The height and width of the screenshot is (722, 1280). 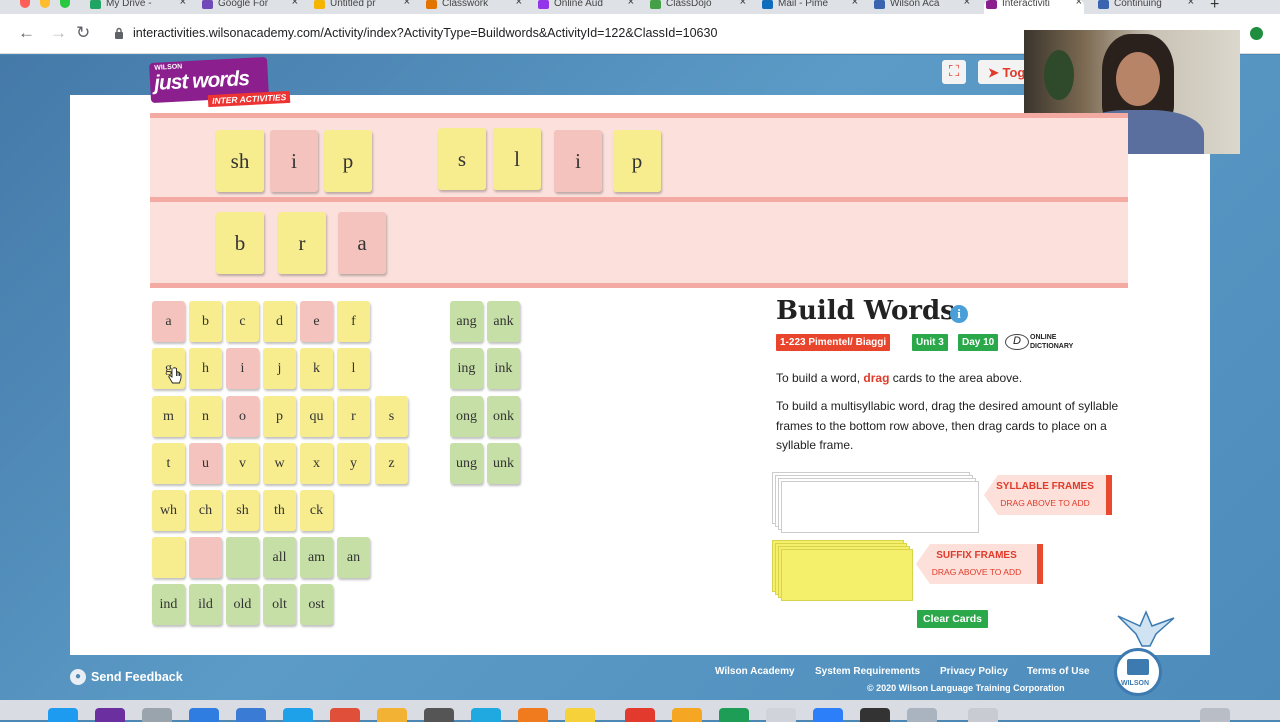 I want to click on letter-card-ck: ck, so click(x=316, y=510).